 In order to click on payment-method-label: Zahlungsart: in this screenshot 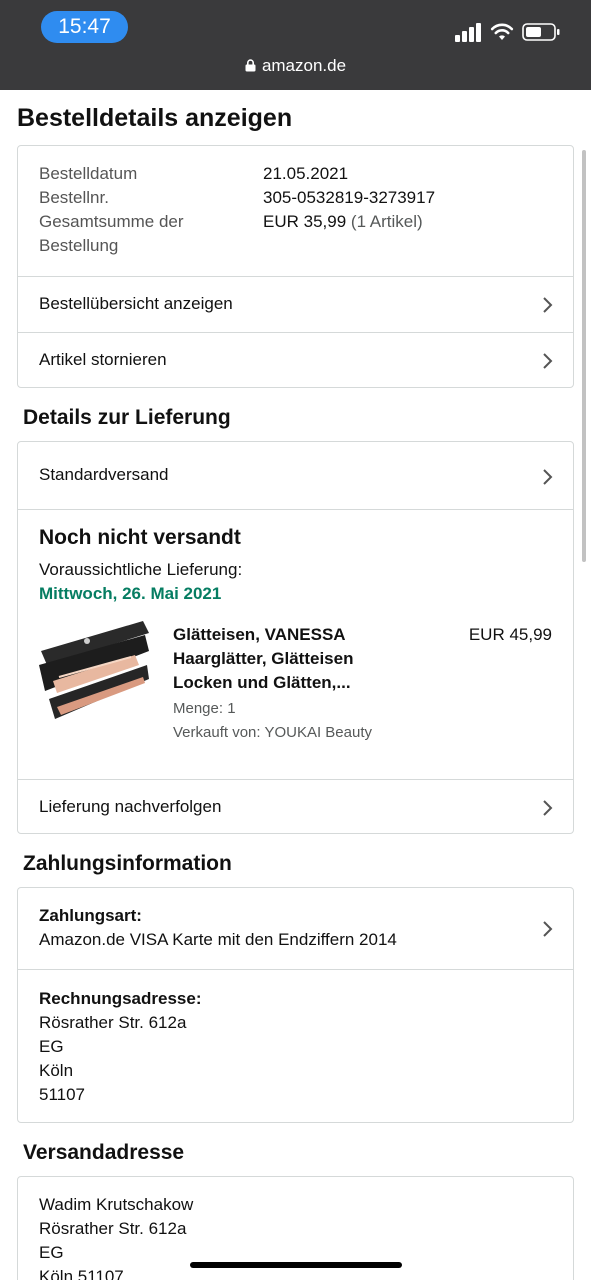, I will do `click(90, 915)`.